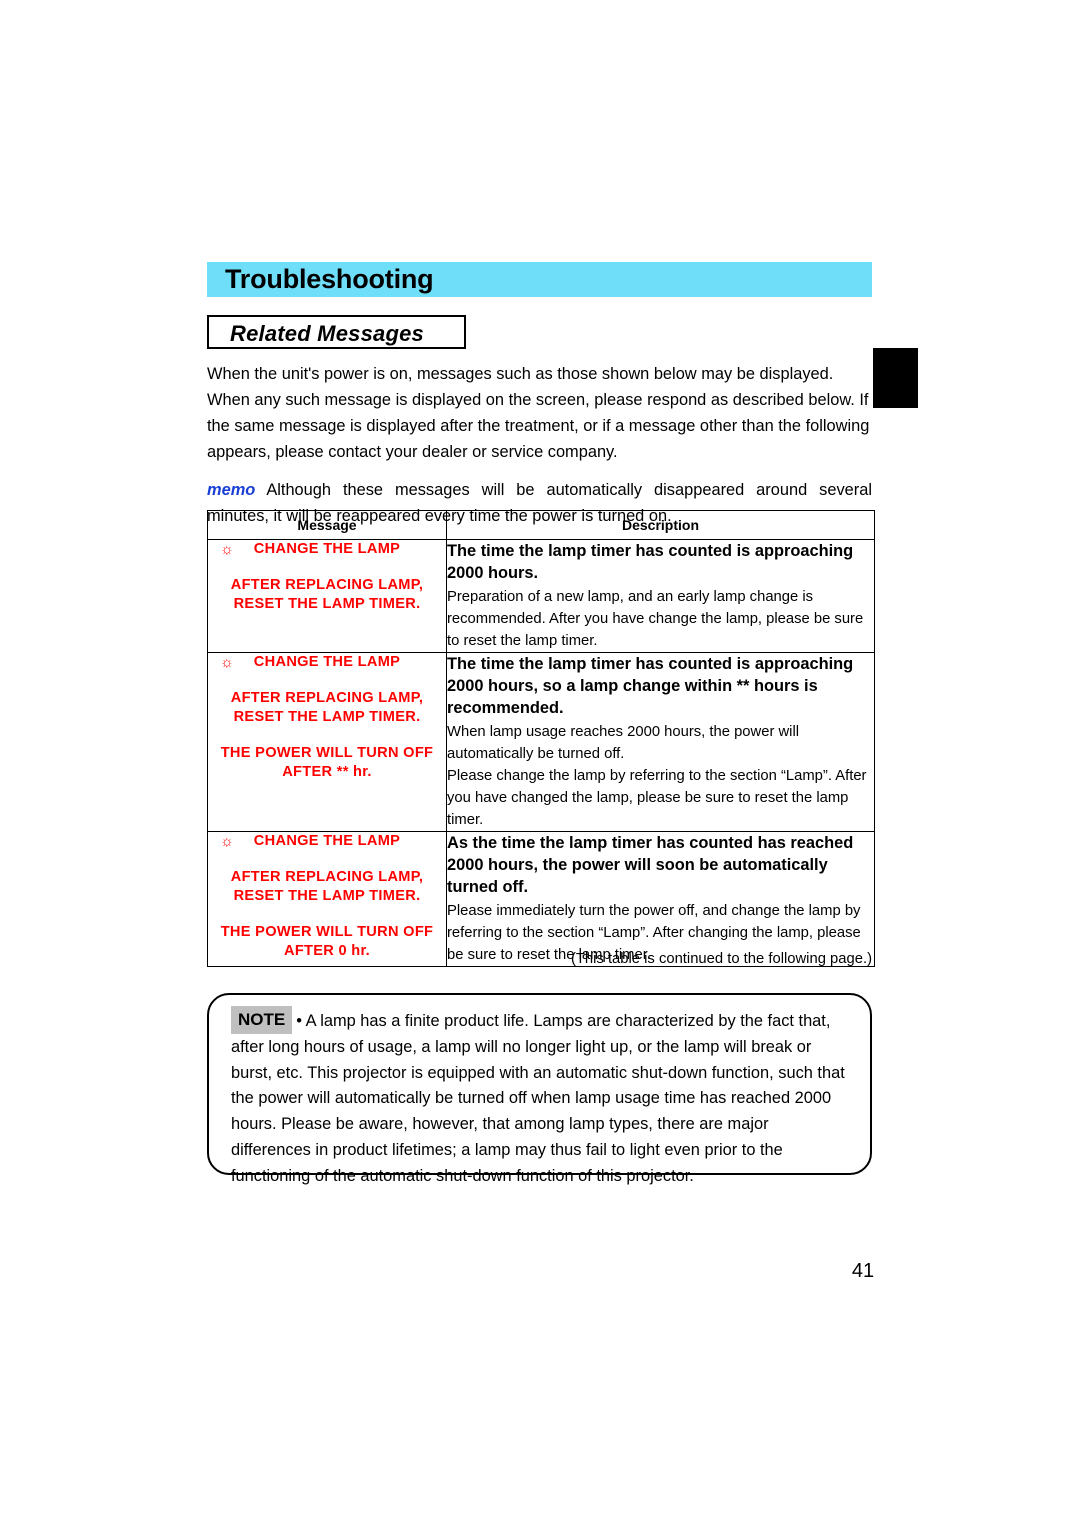  I want to click on table-header-row: Message Description, so click(541, 525).